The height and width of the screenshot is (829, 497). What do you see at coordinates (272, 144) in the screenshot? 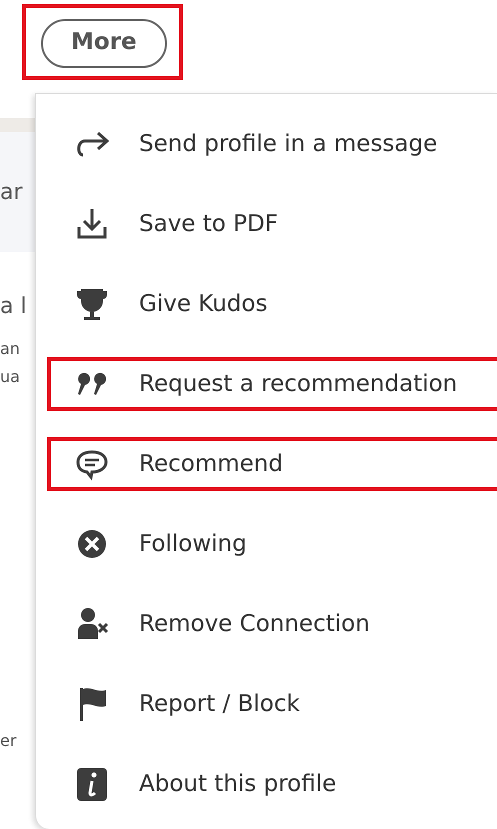
I see `menu-item: Send profile in a message` at bounding box center [272, 144].